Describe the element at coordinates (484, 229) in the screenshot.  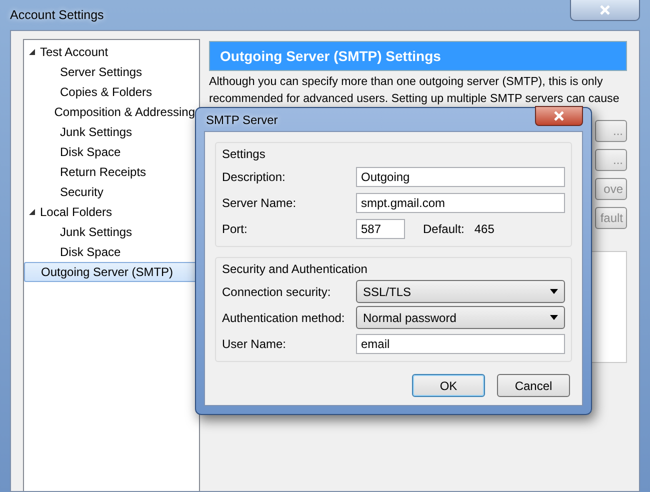
I see `default-value: 465` at that location.